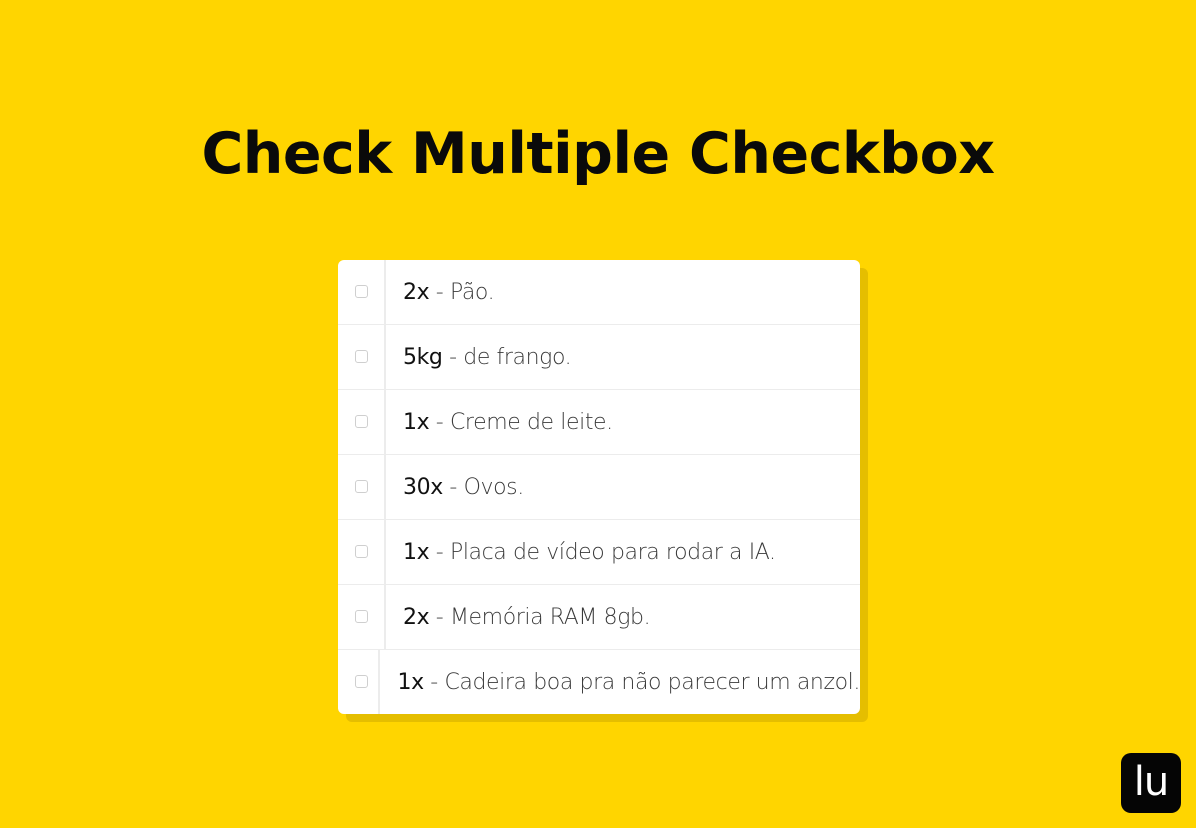 The height and width of the screenshot is (828, 1196). What do you see at coordinates (517, 357) in the screenshot?
I see `item-description: de frango.` at bounding box center [517, 357].